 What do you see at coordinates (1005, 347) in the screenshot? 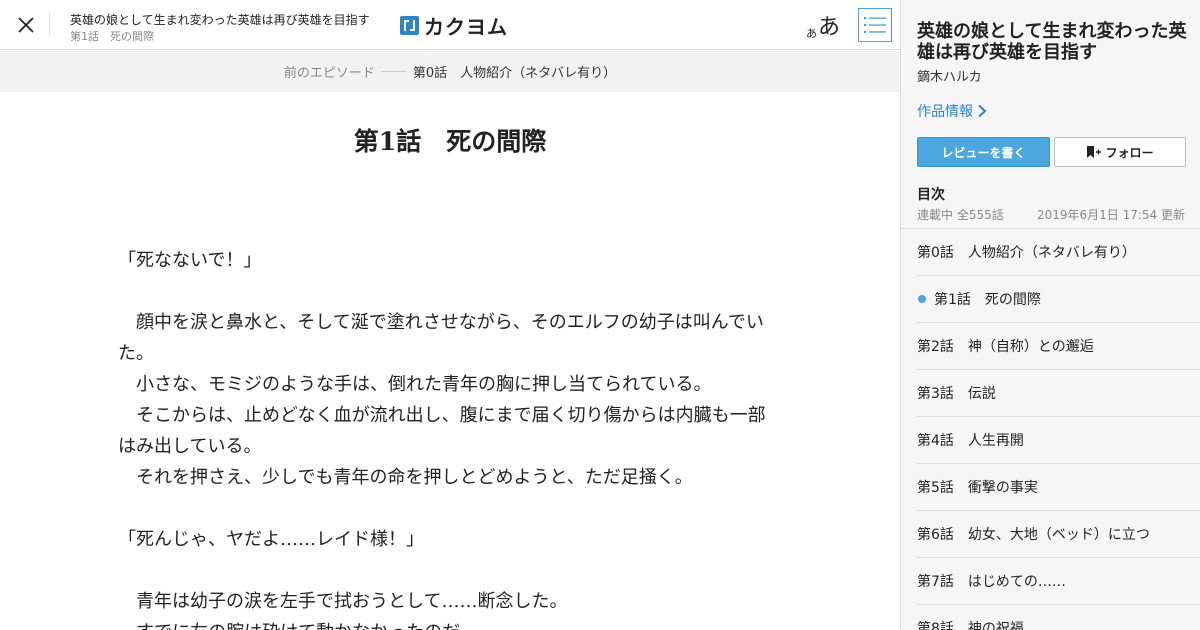
I see `episode-item-label: 第2話 神（自称）との邂逅` at bounding box center [1005, 347].